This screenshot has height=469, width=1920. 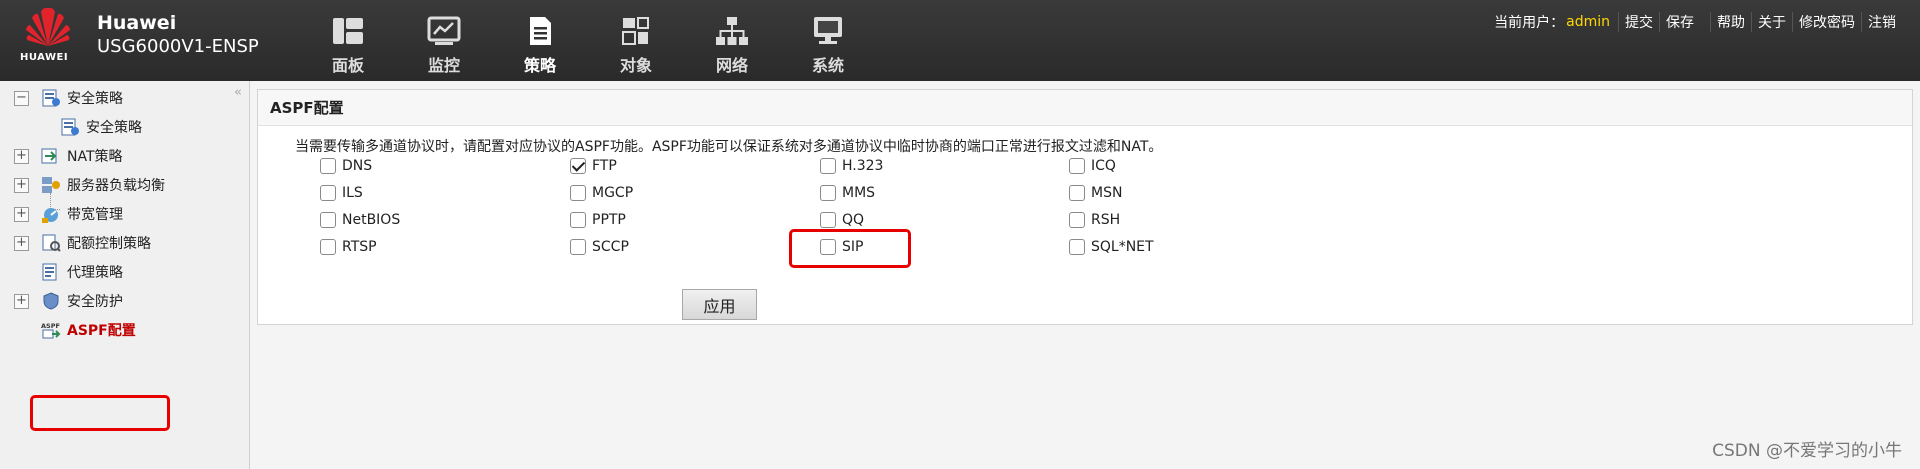 I want to click on top-right-toolbar: 当前用户： admin 提交 保存 帮助 关于 修改密码 注销, so click(x=1698, y=22).